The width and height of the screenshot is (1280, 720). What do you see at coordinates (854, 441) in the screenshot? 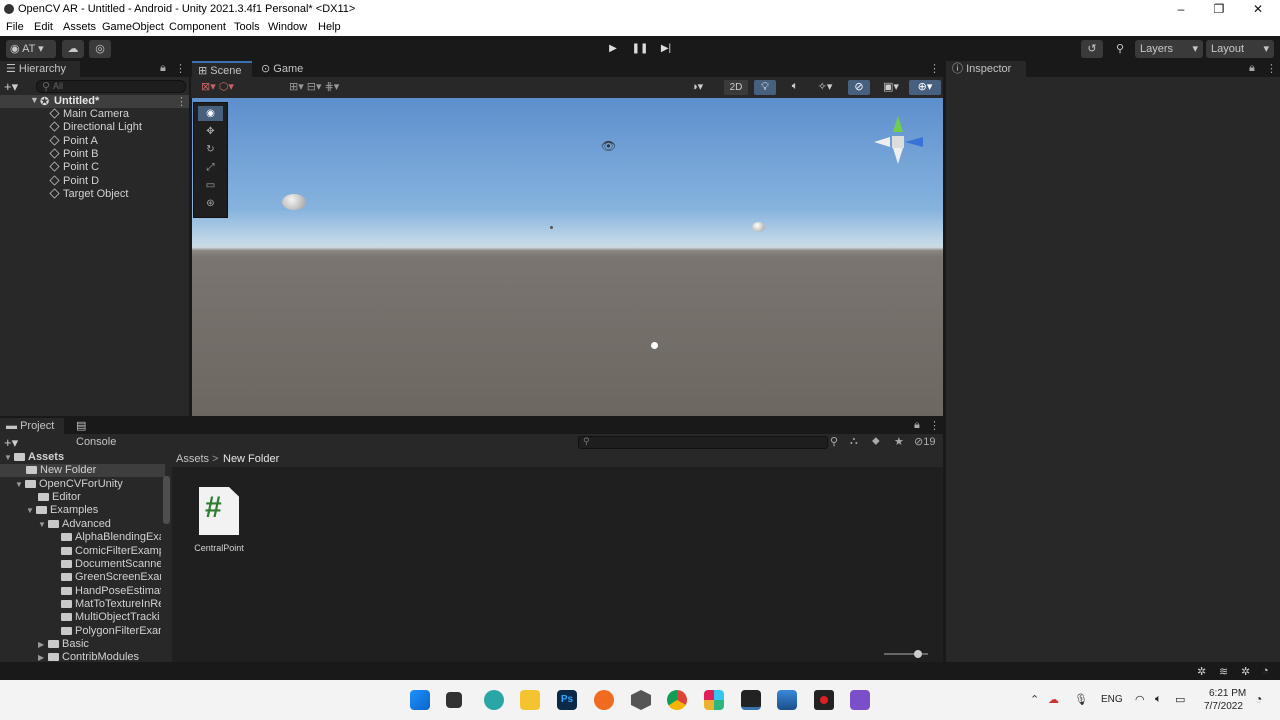
I see `filter-by-type-icon: ⛬` at bounding box center [854, 441].